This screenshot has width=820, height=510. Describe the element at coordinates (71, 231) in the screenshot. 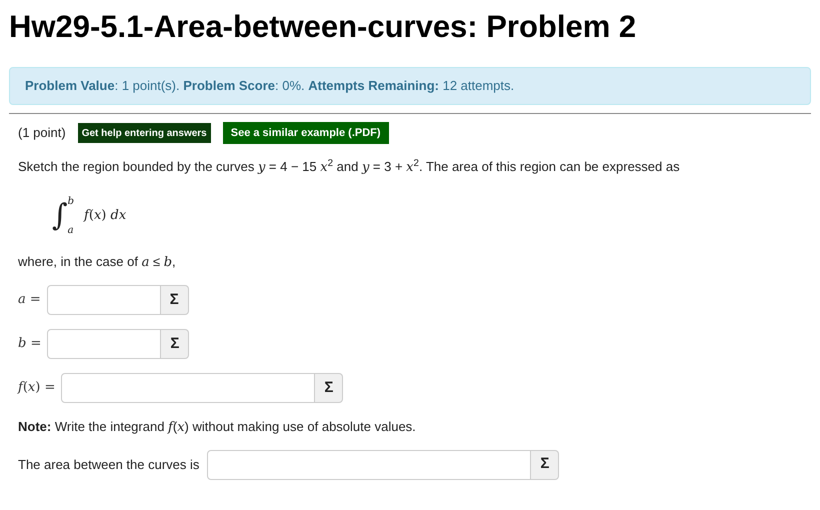

I see `lower-limit: a` at that location.